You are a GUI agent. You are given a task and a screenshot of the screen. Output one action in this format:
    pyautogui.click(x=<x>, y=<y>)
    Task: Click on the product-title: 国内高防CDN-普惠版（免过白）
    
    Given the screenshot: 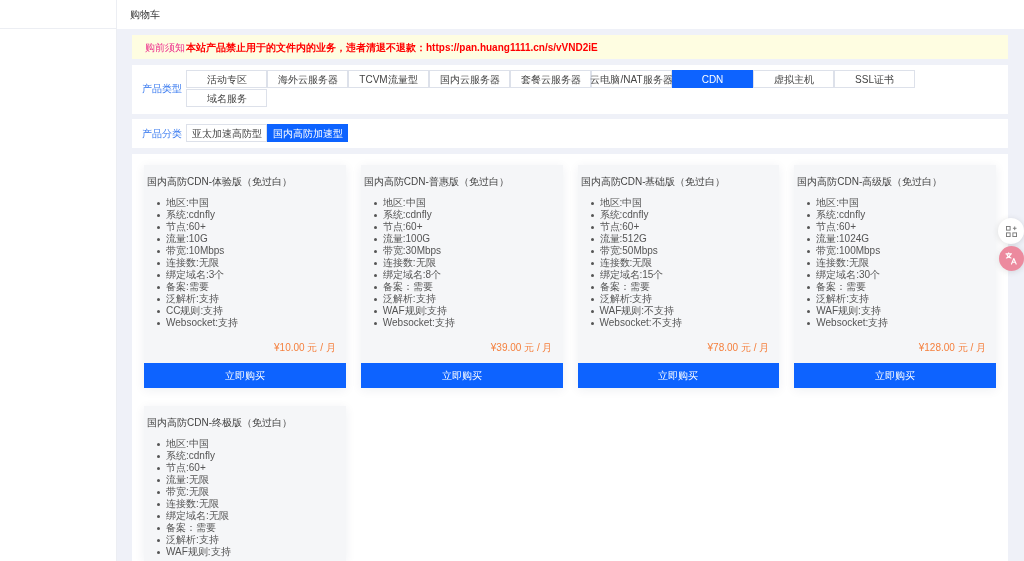 What is the action you would take?
    pyautogui.click(x=436, y=182)
    